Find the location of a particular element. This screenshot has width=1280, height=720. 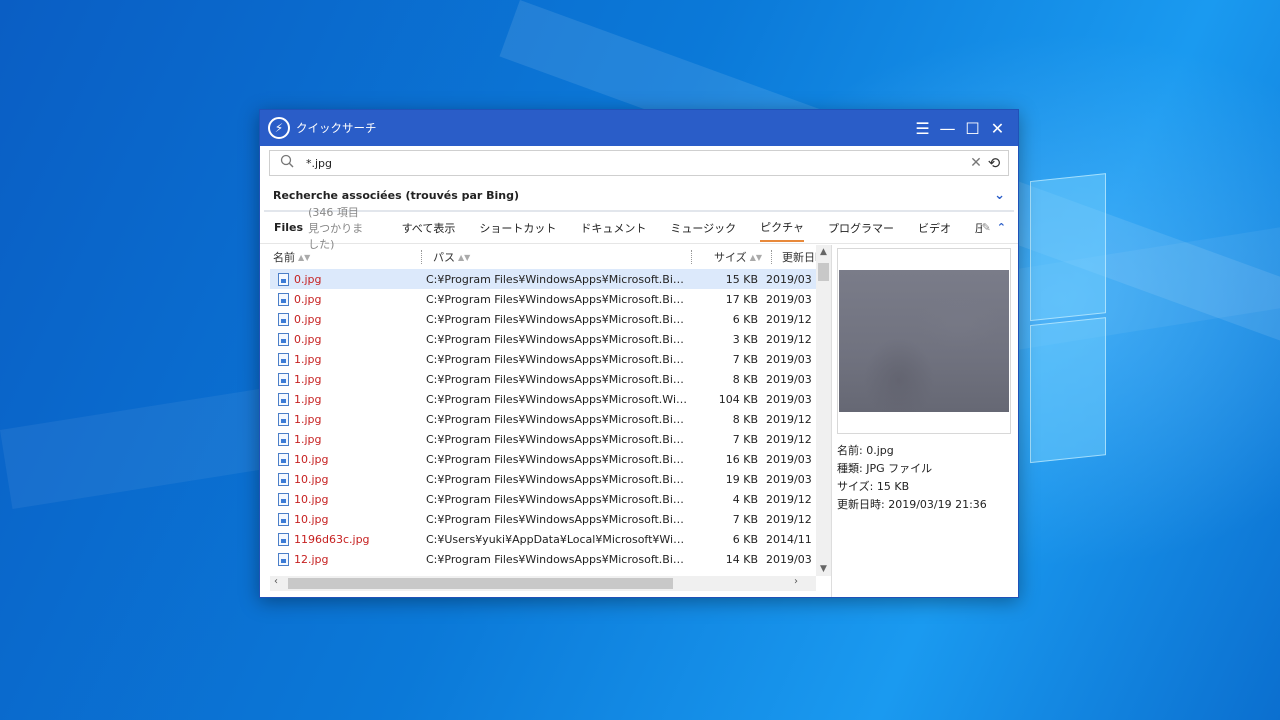

tab-video: ビデオ is located at coordinates (934, 227).